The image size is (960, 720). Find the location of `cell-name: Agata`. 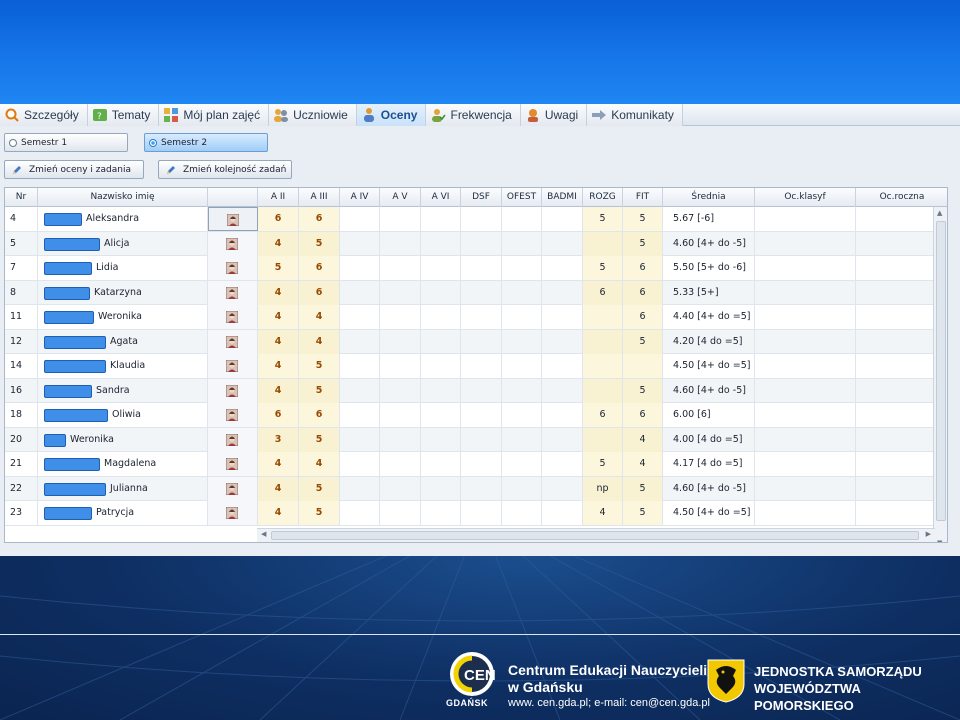

cell-name: Agata is located at coordinates (123, 341).